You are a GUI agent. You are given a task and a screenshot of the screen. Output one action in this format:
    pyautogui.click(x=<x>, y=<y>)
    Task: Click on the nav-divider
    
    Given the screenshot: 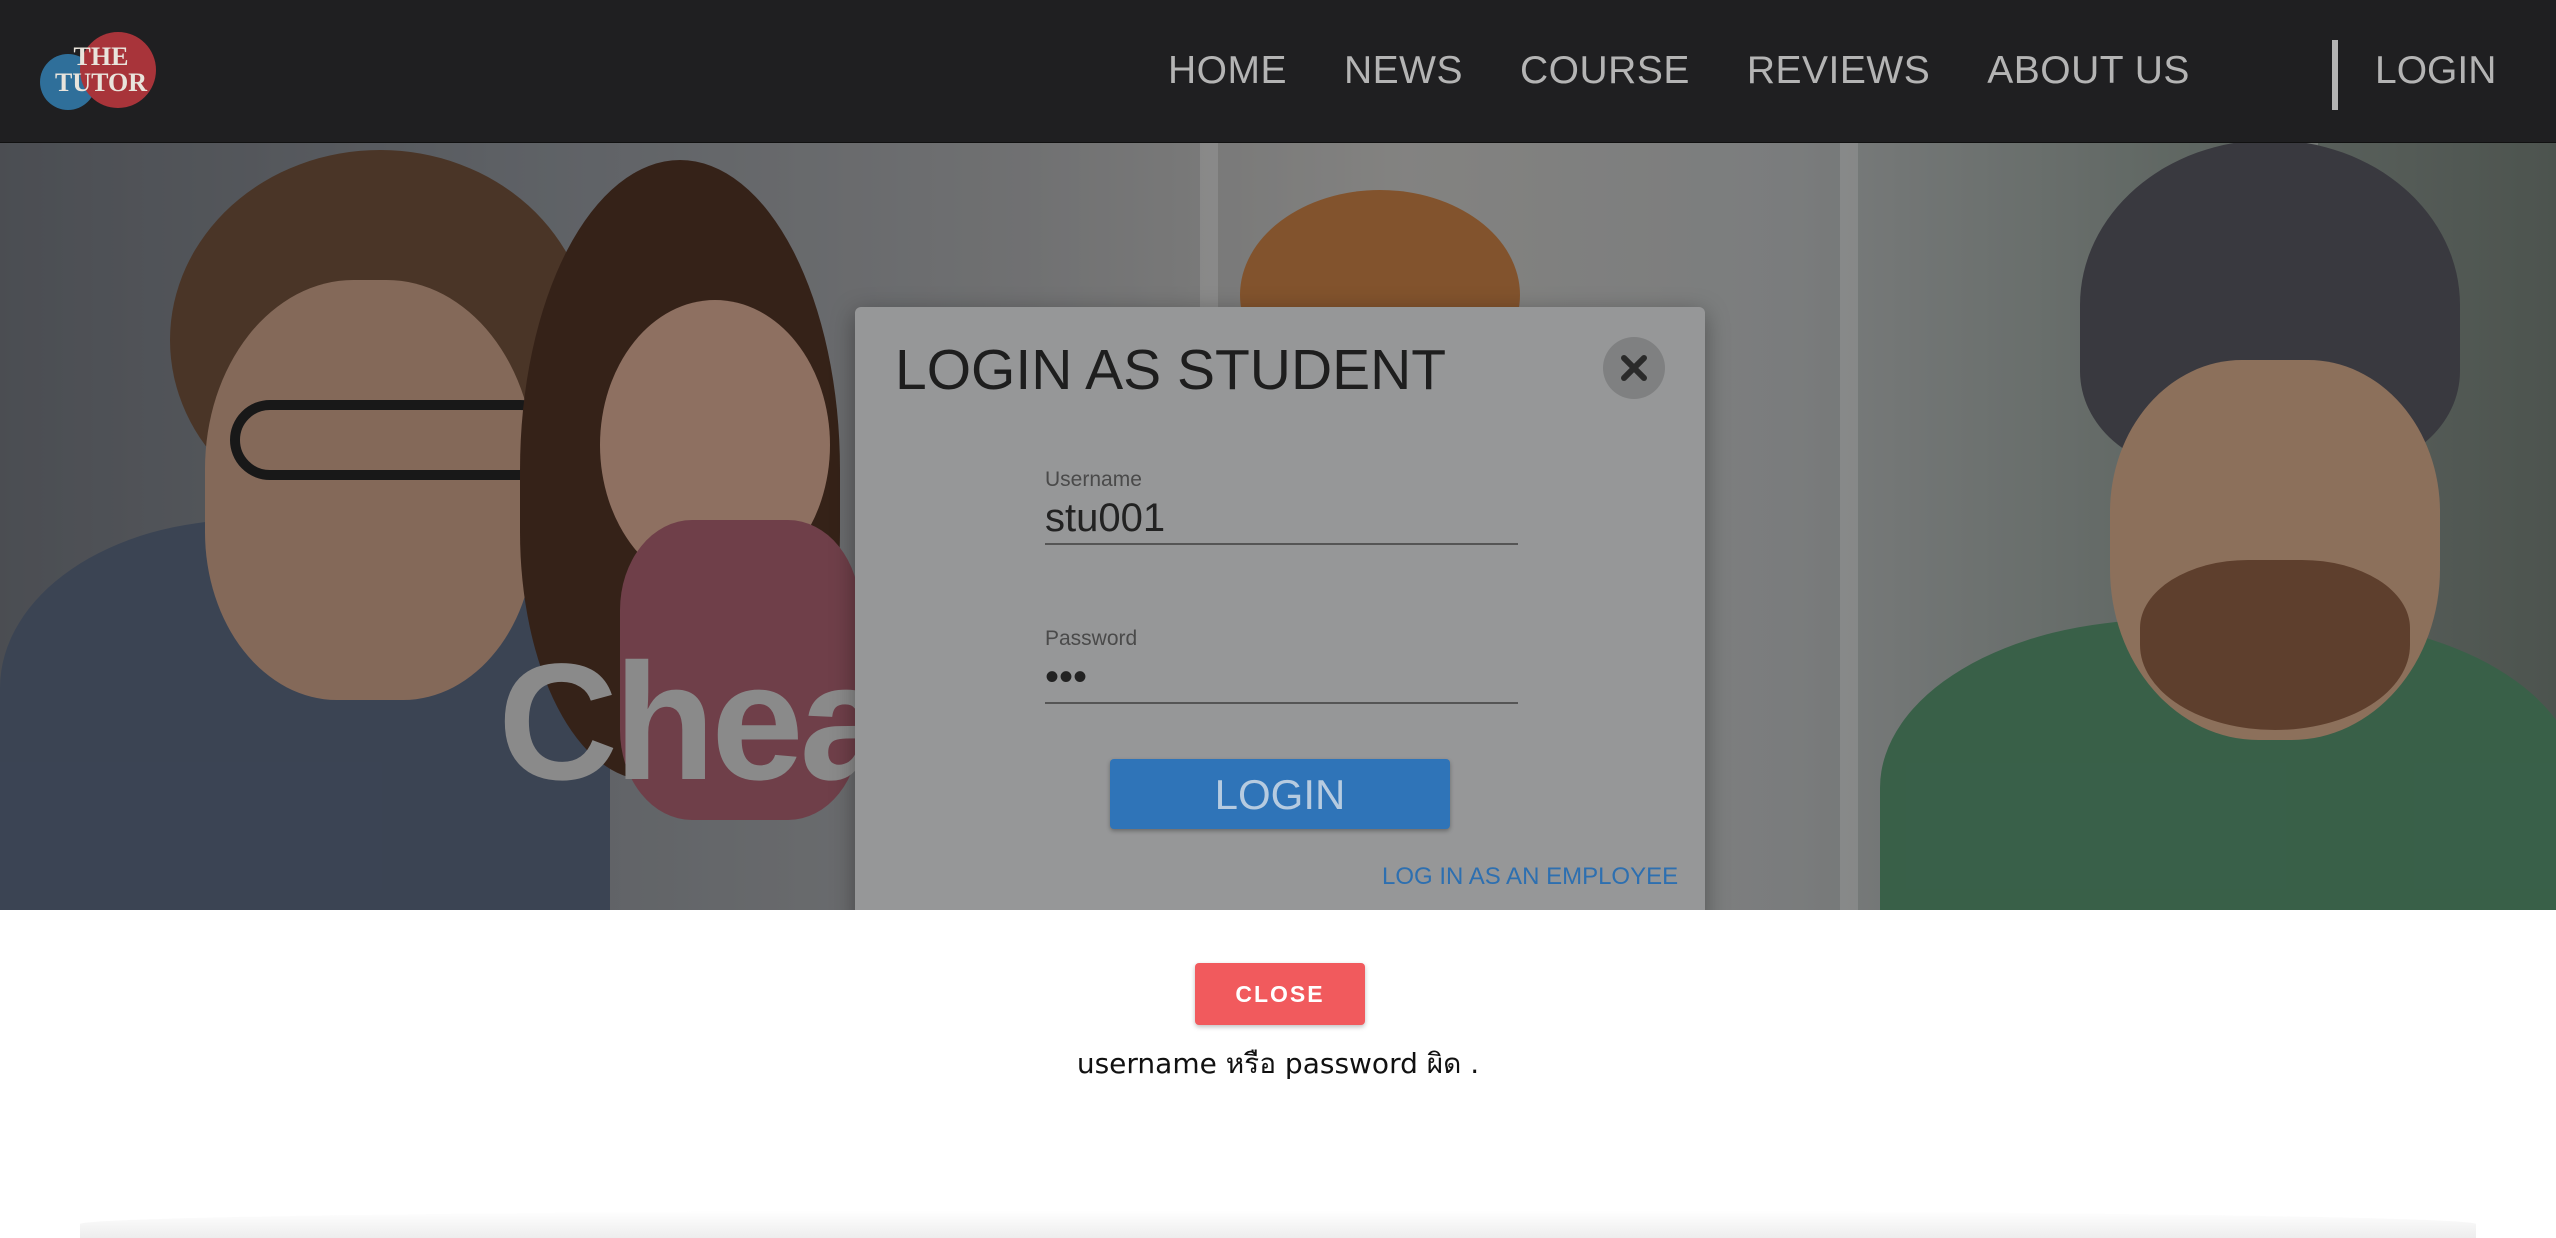 What is the action you would take?
    pyautogui.click(x=2335, y=75)
    